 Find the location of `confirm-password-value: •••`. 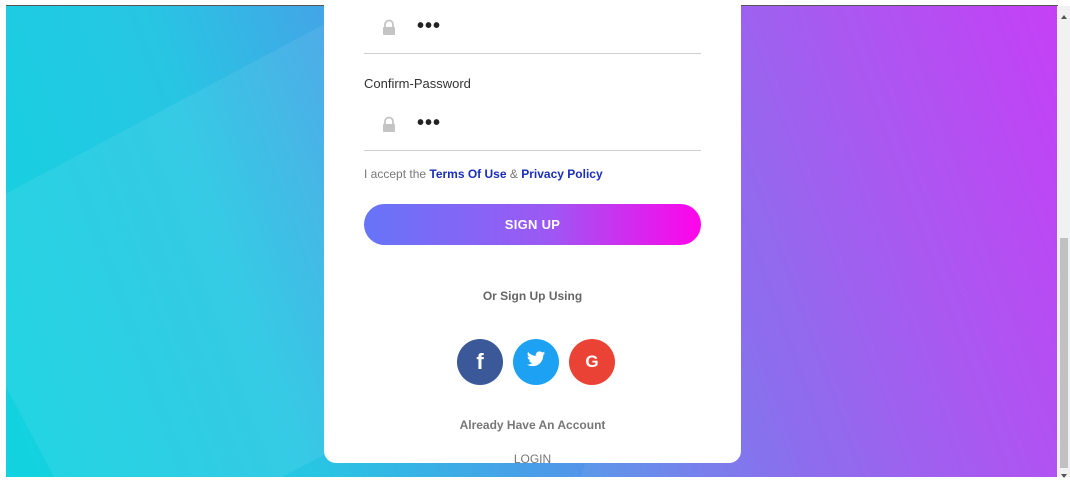

confirm-password-value: ••• is located at coordinates (429, 123).